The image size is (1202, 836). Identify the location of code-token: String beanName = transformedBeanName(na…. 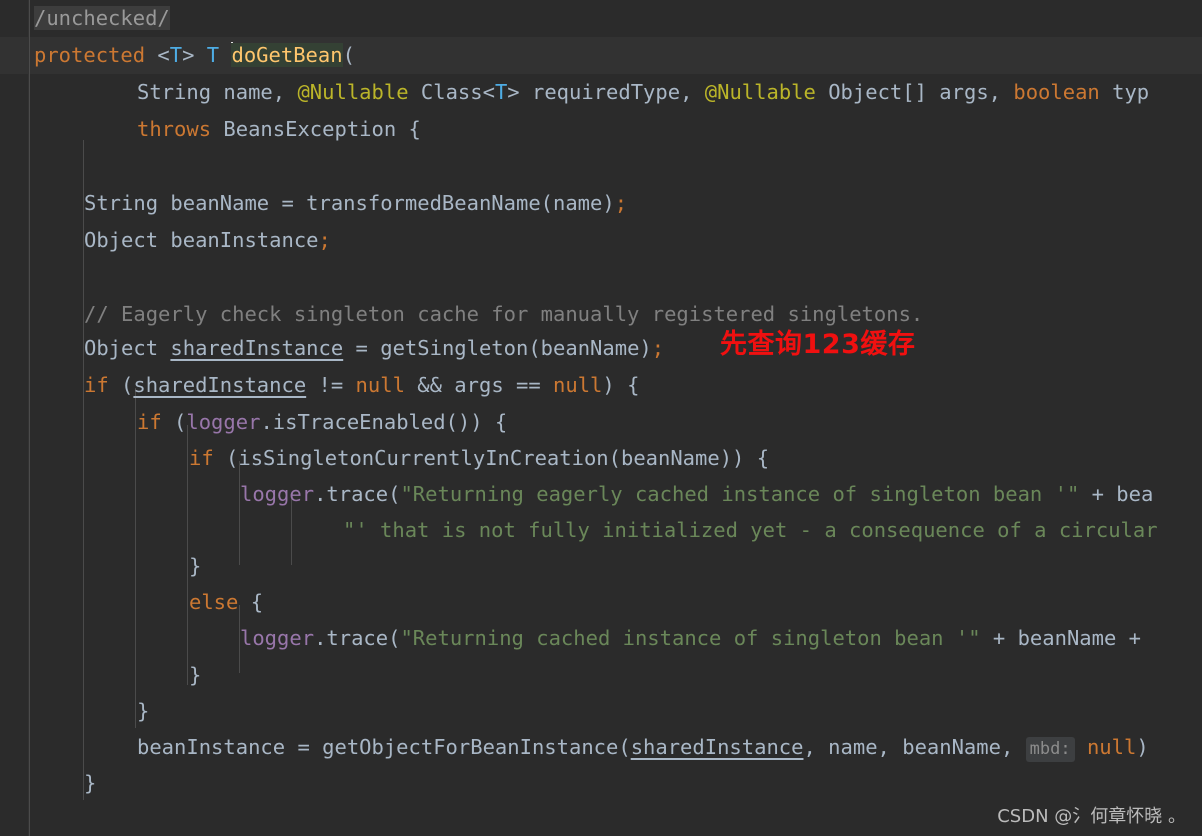
(349, 203).